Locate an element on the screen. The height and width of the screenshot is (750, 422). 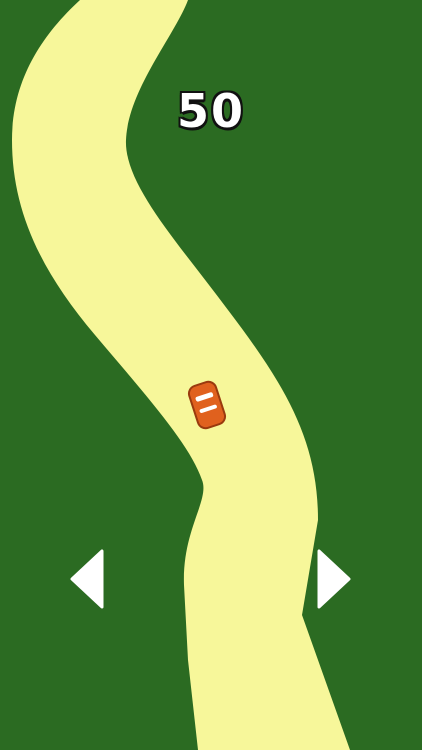
arrow-right-icon is located at coordinates (334, 579).